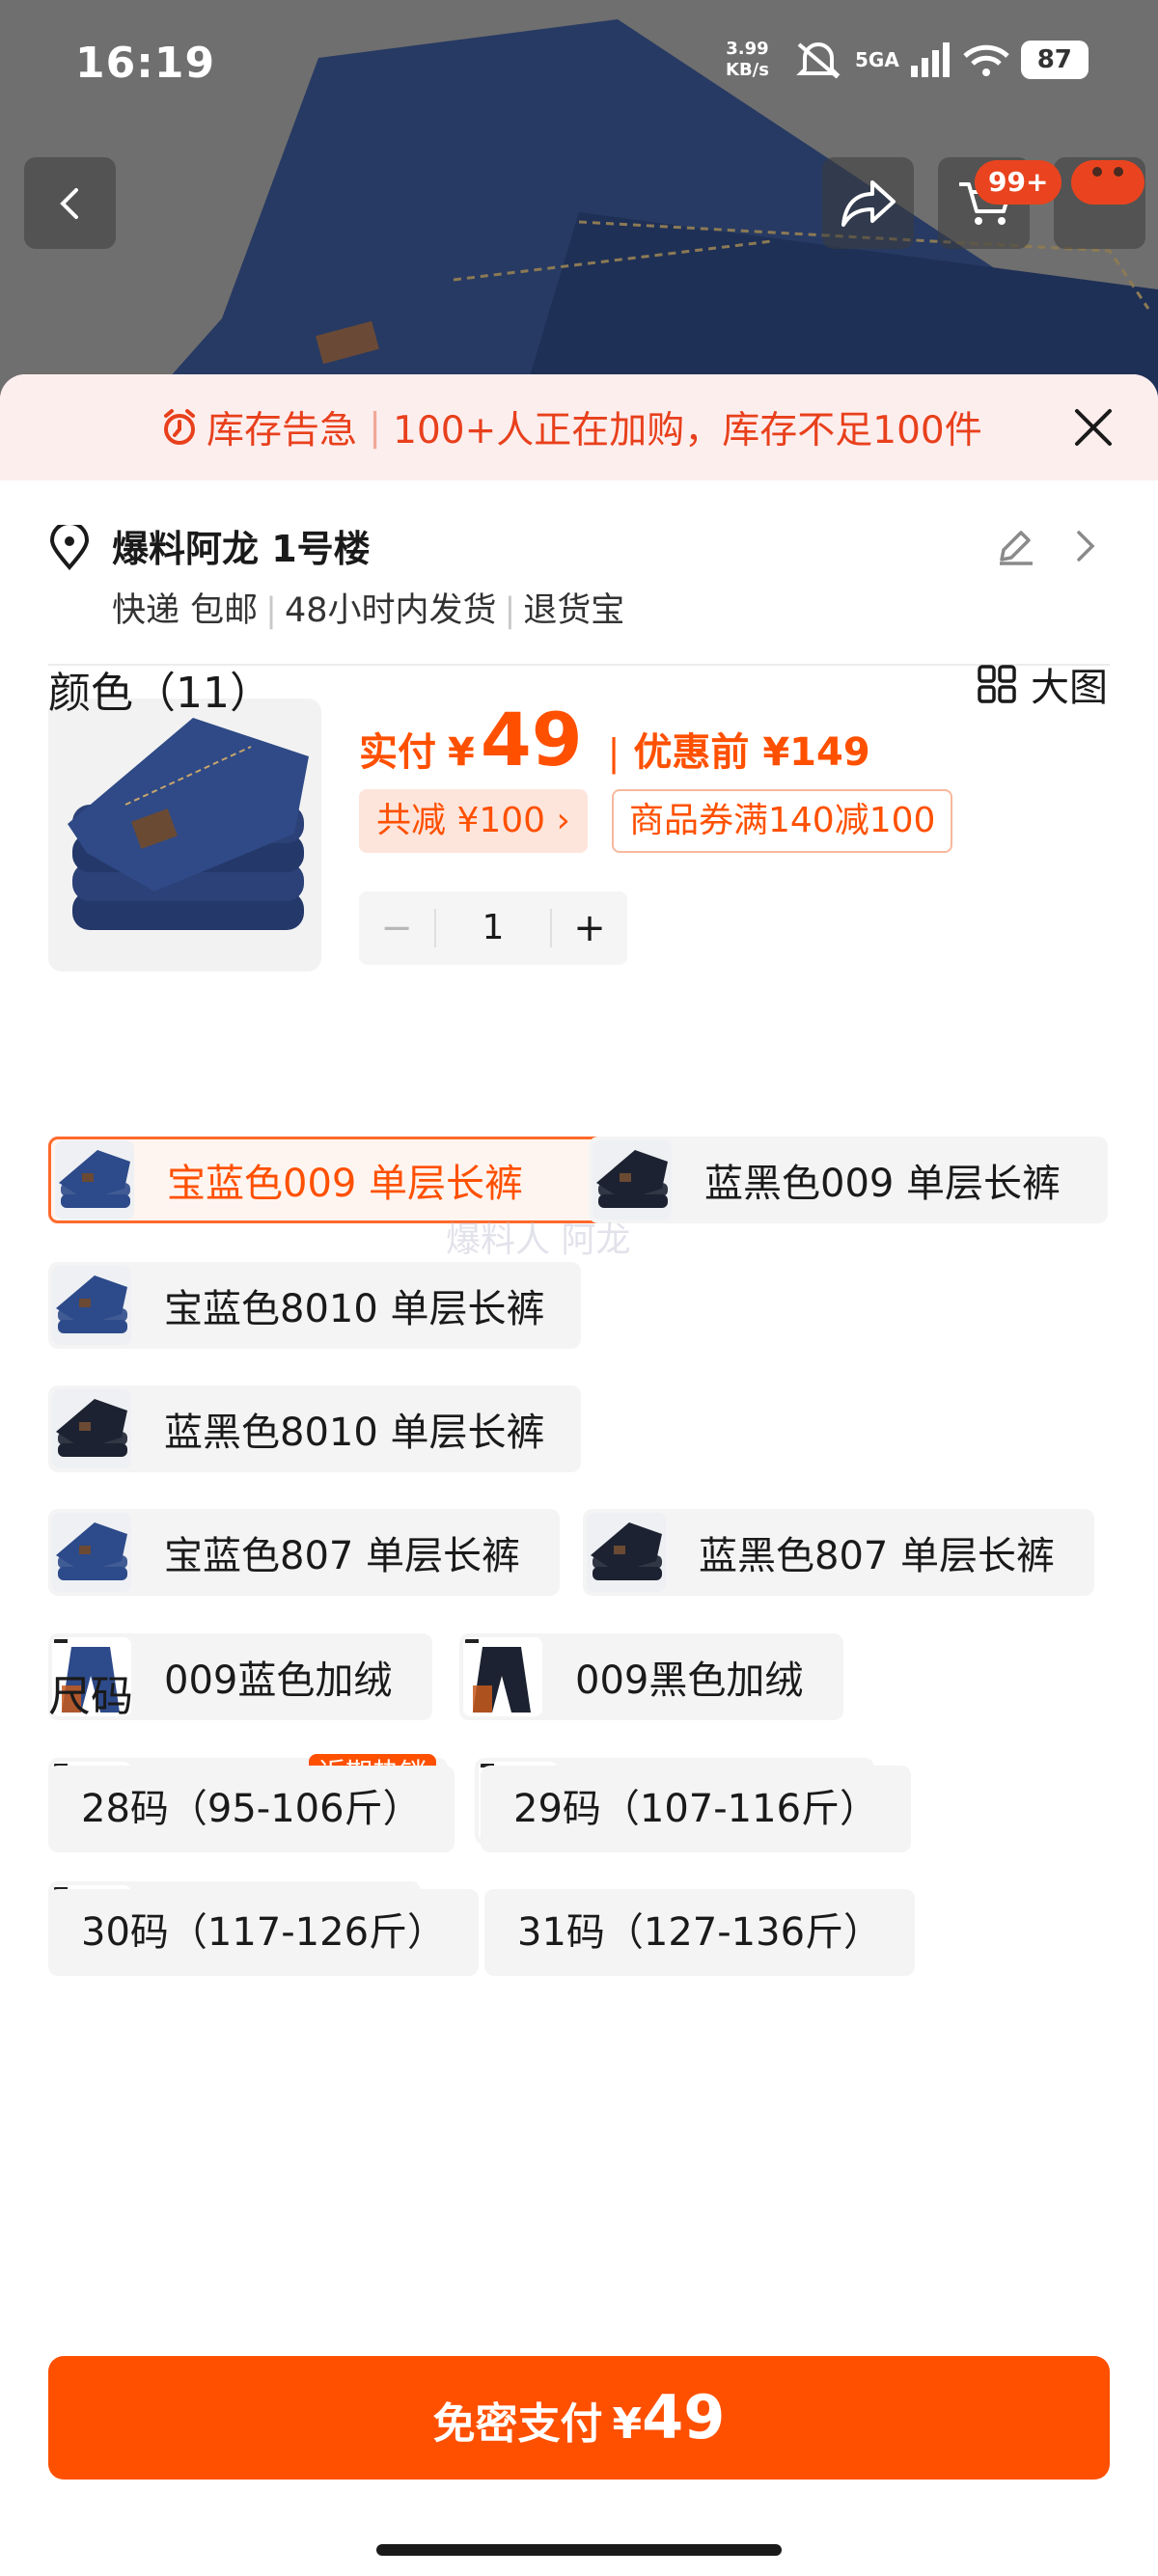 This screenshot has width=1158, height=2576. I want to click on product-thumbnail, so click(184, 835).